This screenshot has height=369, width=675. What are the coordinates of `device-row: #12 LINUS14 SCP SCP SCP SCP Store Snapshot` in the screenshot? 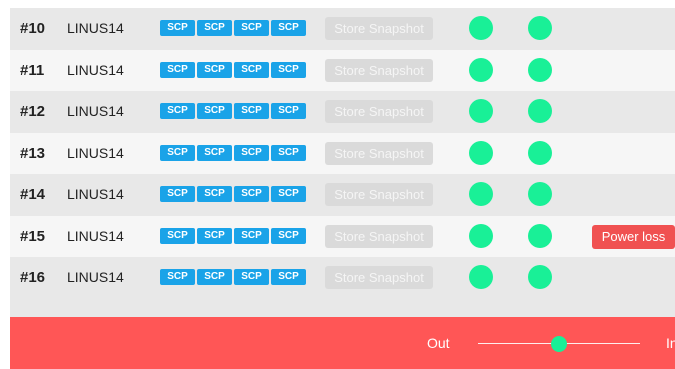 It's located at (342, 111).